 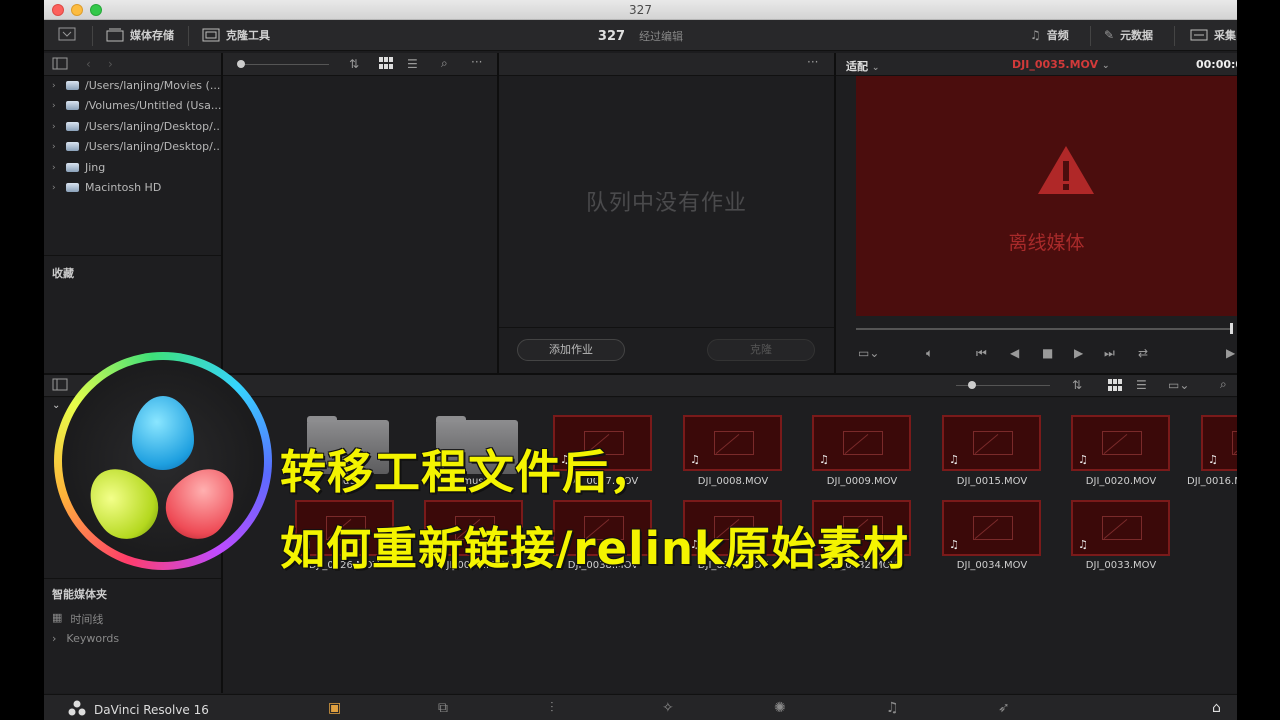 What do you see at coordinates (666, 64) in the screenshot?
I see `clone-queue-header: ···` at bounding box center [666, 64].